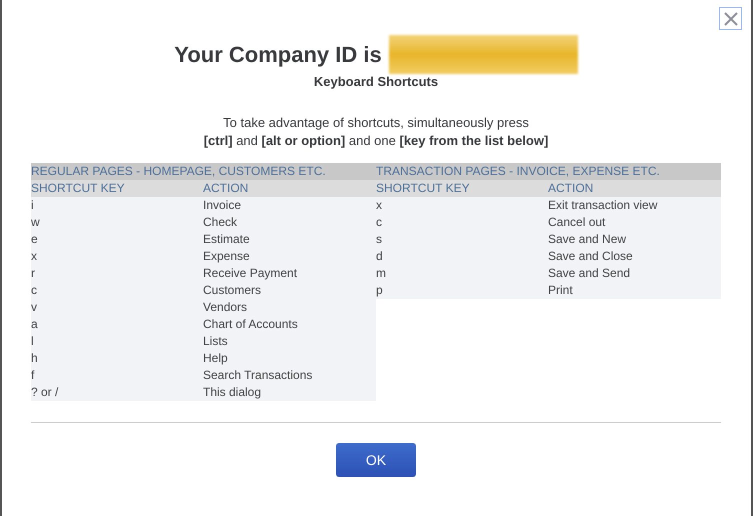 Image resolution: width=753 pixels, height=516 pixels. What do you see at coordinates (222, 205) in the screenshot?
I see `table-cell: Invoice` at bounding box center [222, 205].